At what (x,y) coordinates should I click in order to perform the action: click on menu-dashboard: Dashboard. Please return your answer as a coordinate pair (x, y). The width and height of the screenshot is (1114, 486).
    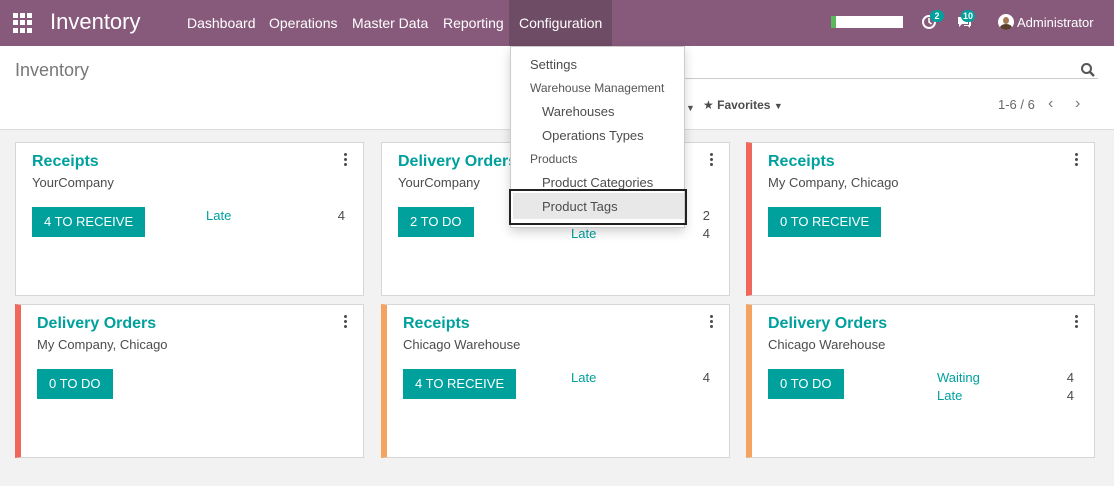
    Looking at the image, I should click on (221, 23).